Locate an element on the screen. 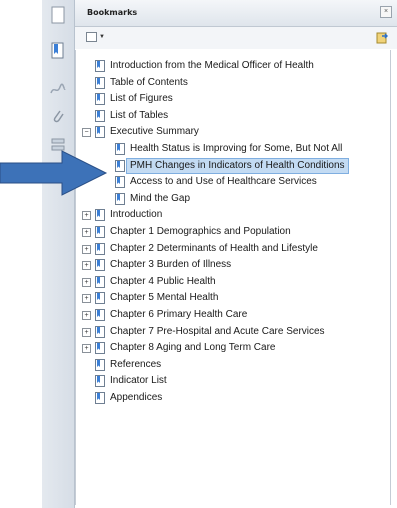  bookmark-label: Introduction is located at coordinates (136, 215).